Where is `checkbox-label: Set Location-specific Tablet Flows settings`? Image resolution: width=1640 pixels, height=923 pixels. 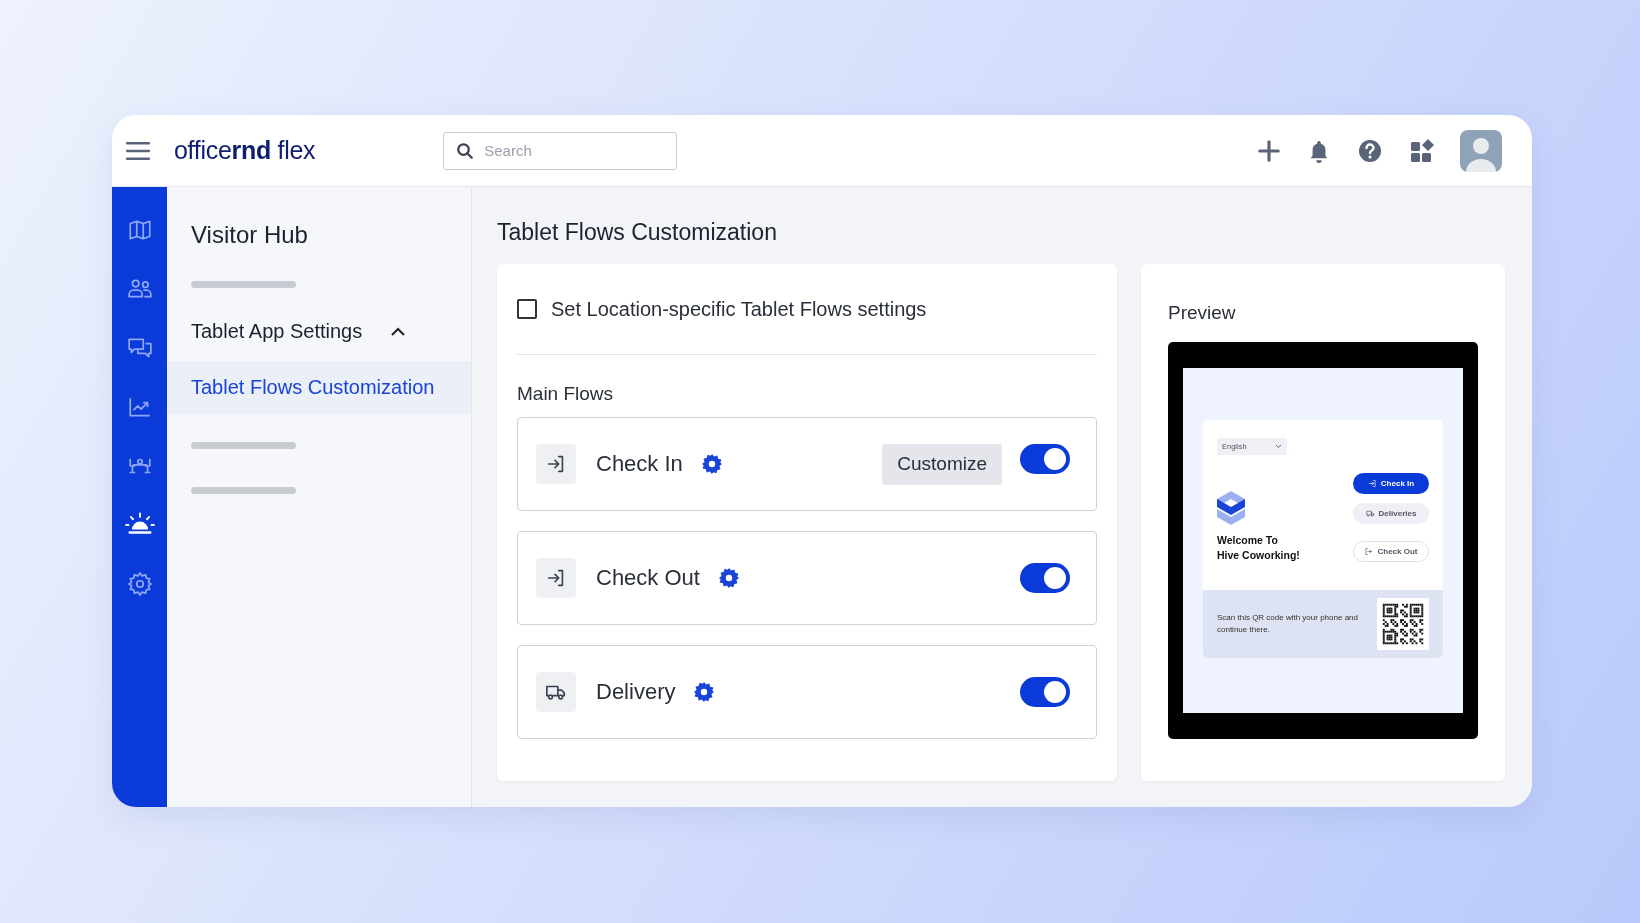
checkbox-label: Set Location-specific Tablet Flows settings is located at coordinates (739, 309).